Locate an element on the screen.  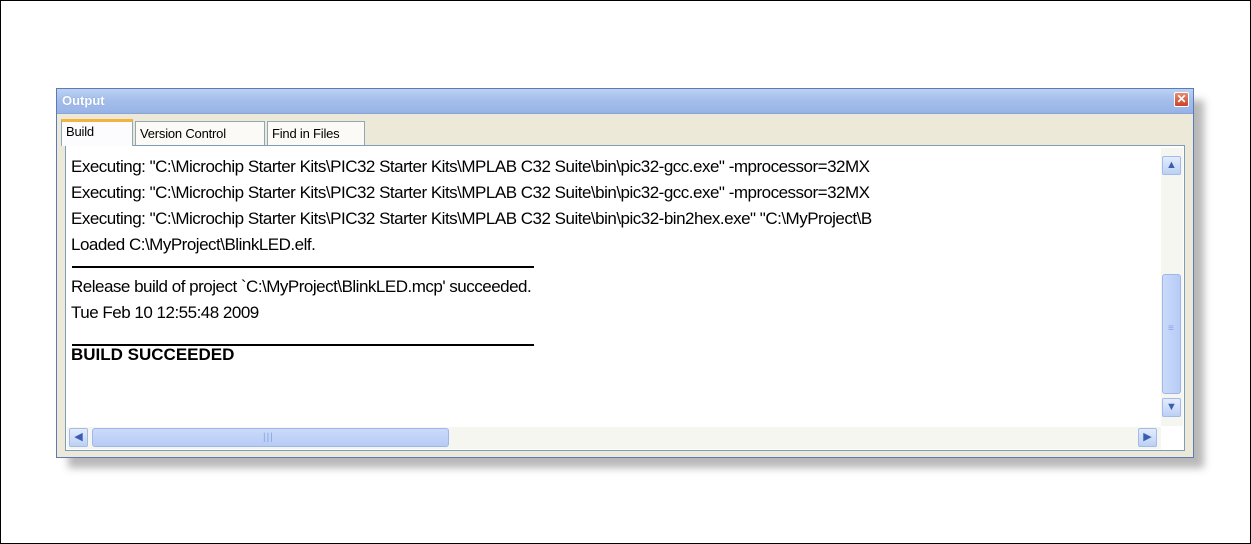
chevron-right-icon: ▶ is located at coordinates (1147, 437).